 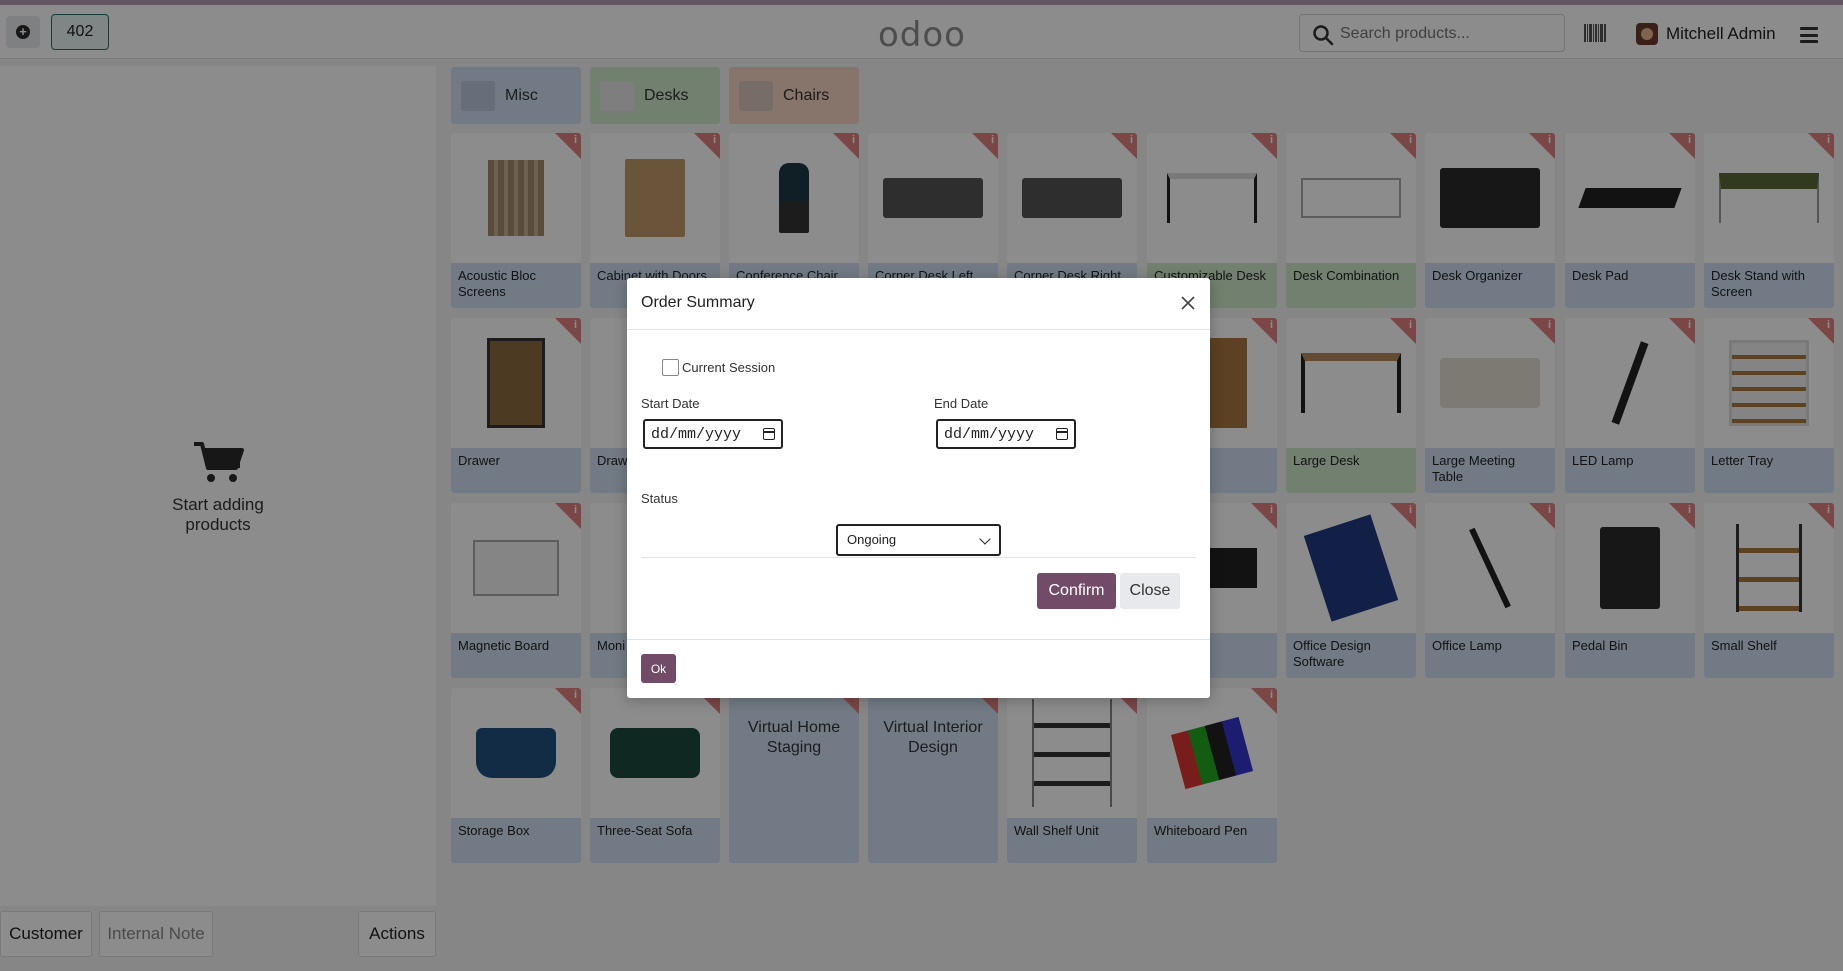 What do you see at coordinates (696, 434) in the screenshot?
I see `start-date-value: dd/mm/yyyy` at bounding box center [696, 434].